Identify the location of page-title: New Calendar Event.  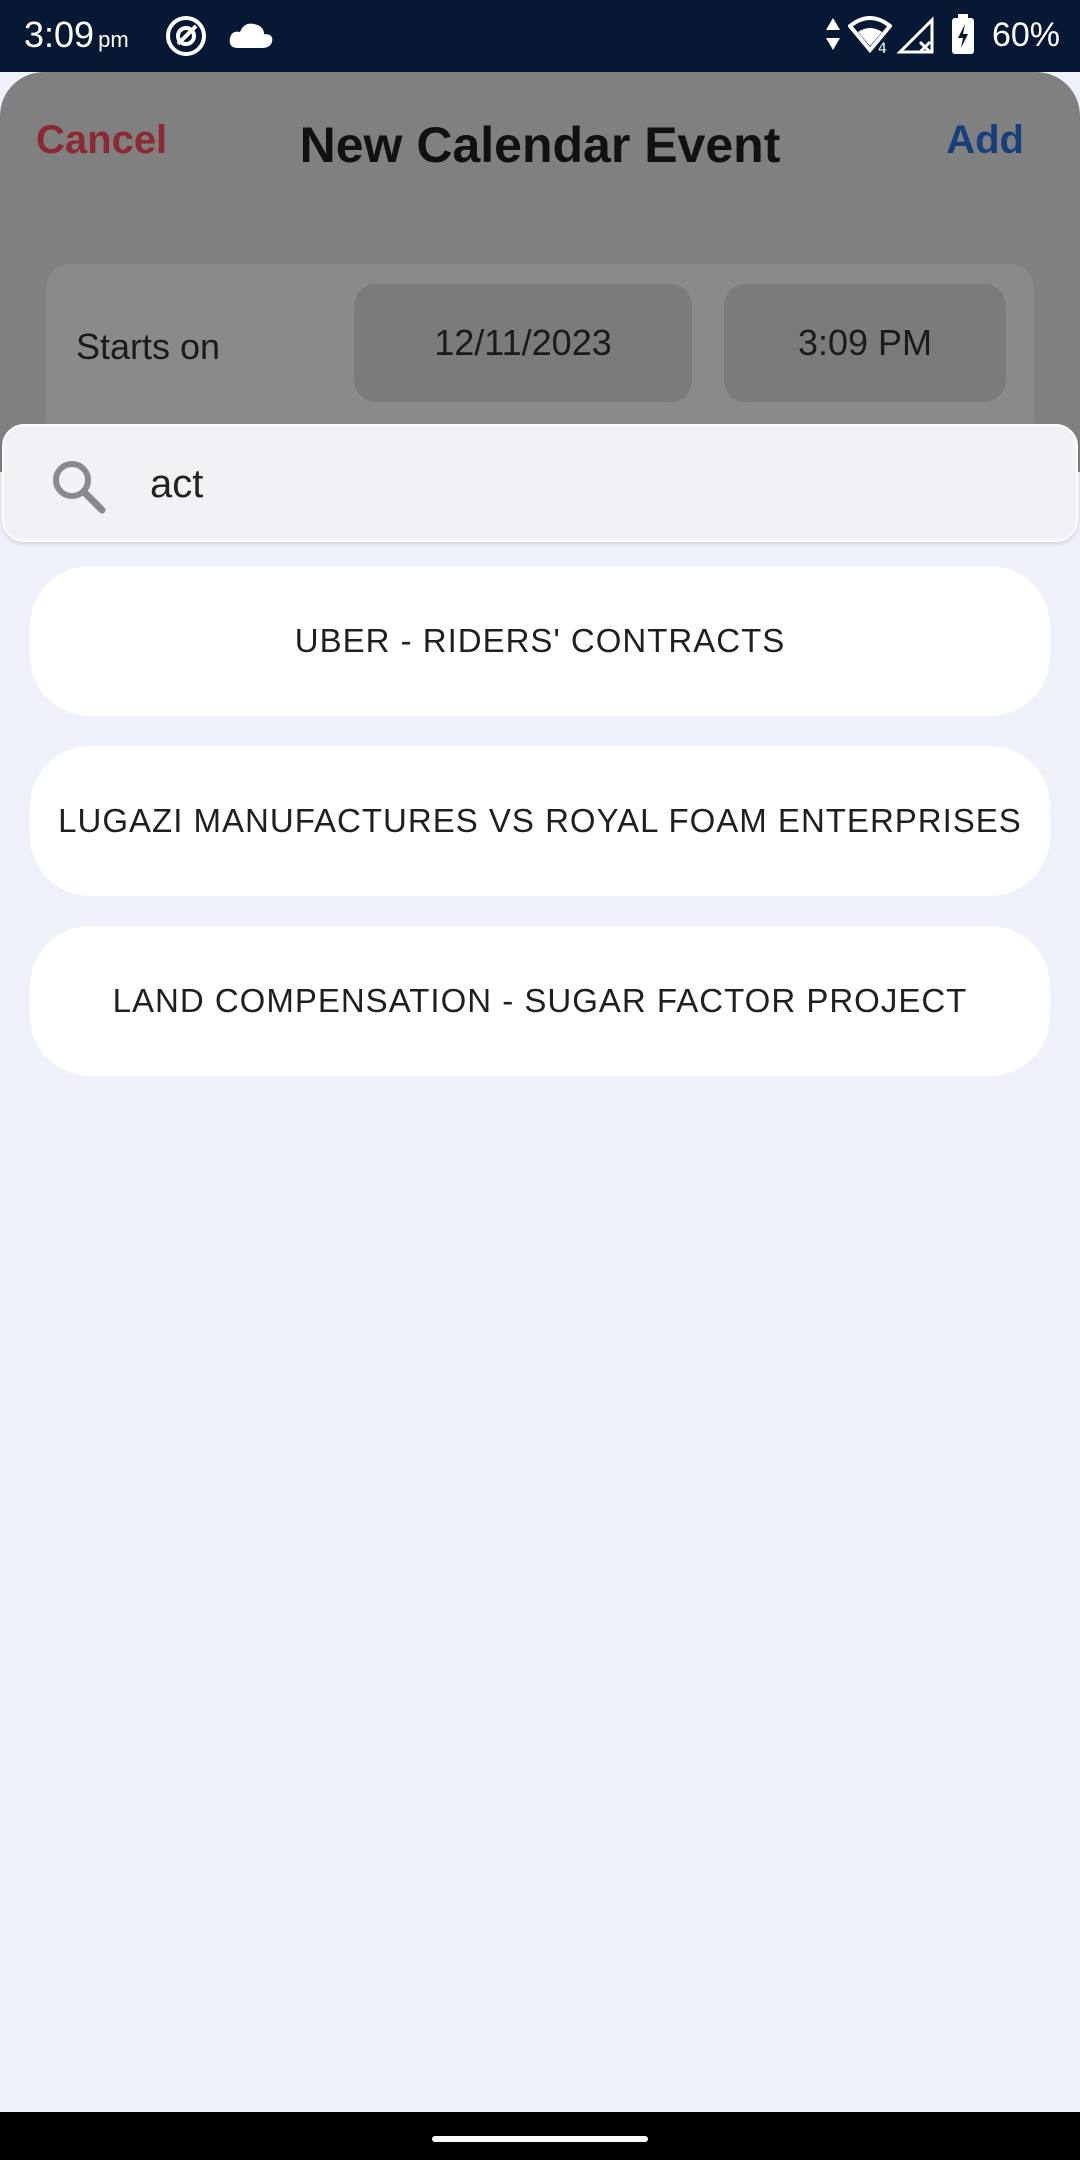
(540, 145).